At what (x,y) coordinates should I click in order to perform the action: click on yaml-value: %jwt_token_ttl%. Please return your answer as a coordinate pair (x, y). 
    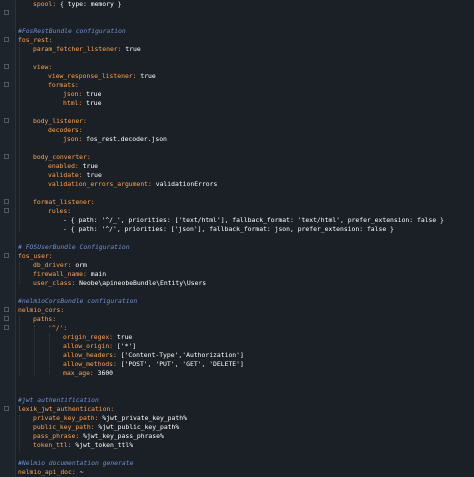
    Looking at the image, I should click on (102, 445).